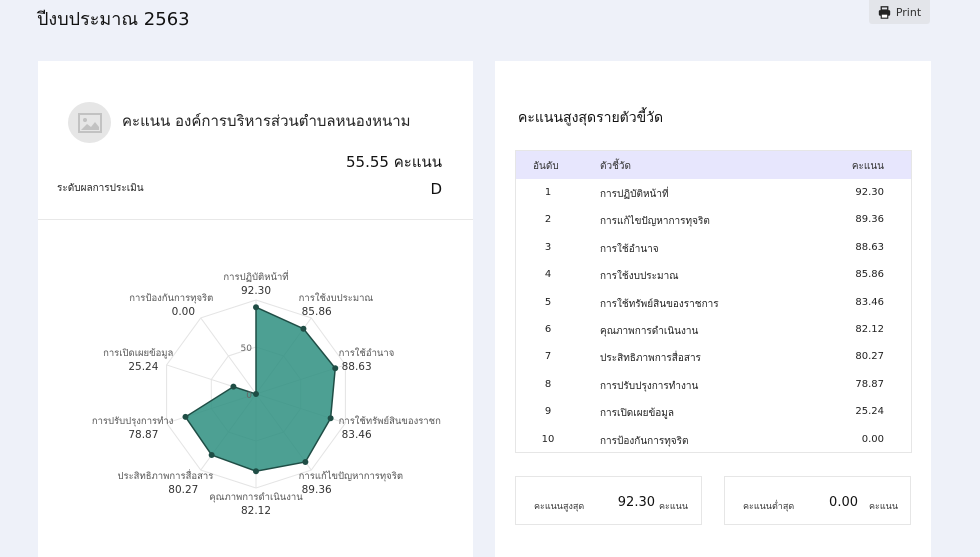 This screenshot has height=557, width=980. I want to click on category-label: การแก้ไขปัญหาการทุจริต, so click(351, 476).